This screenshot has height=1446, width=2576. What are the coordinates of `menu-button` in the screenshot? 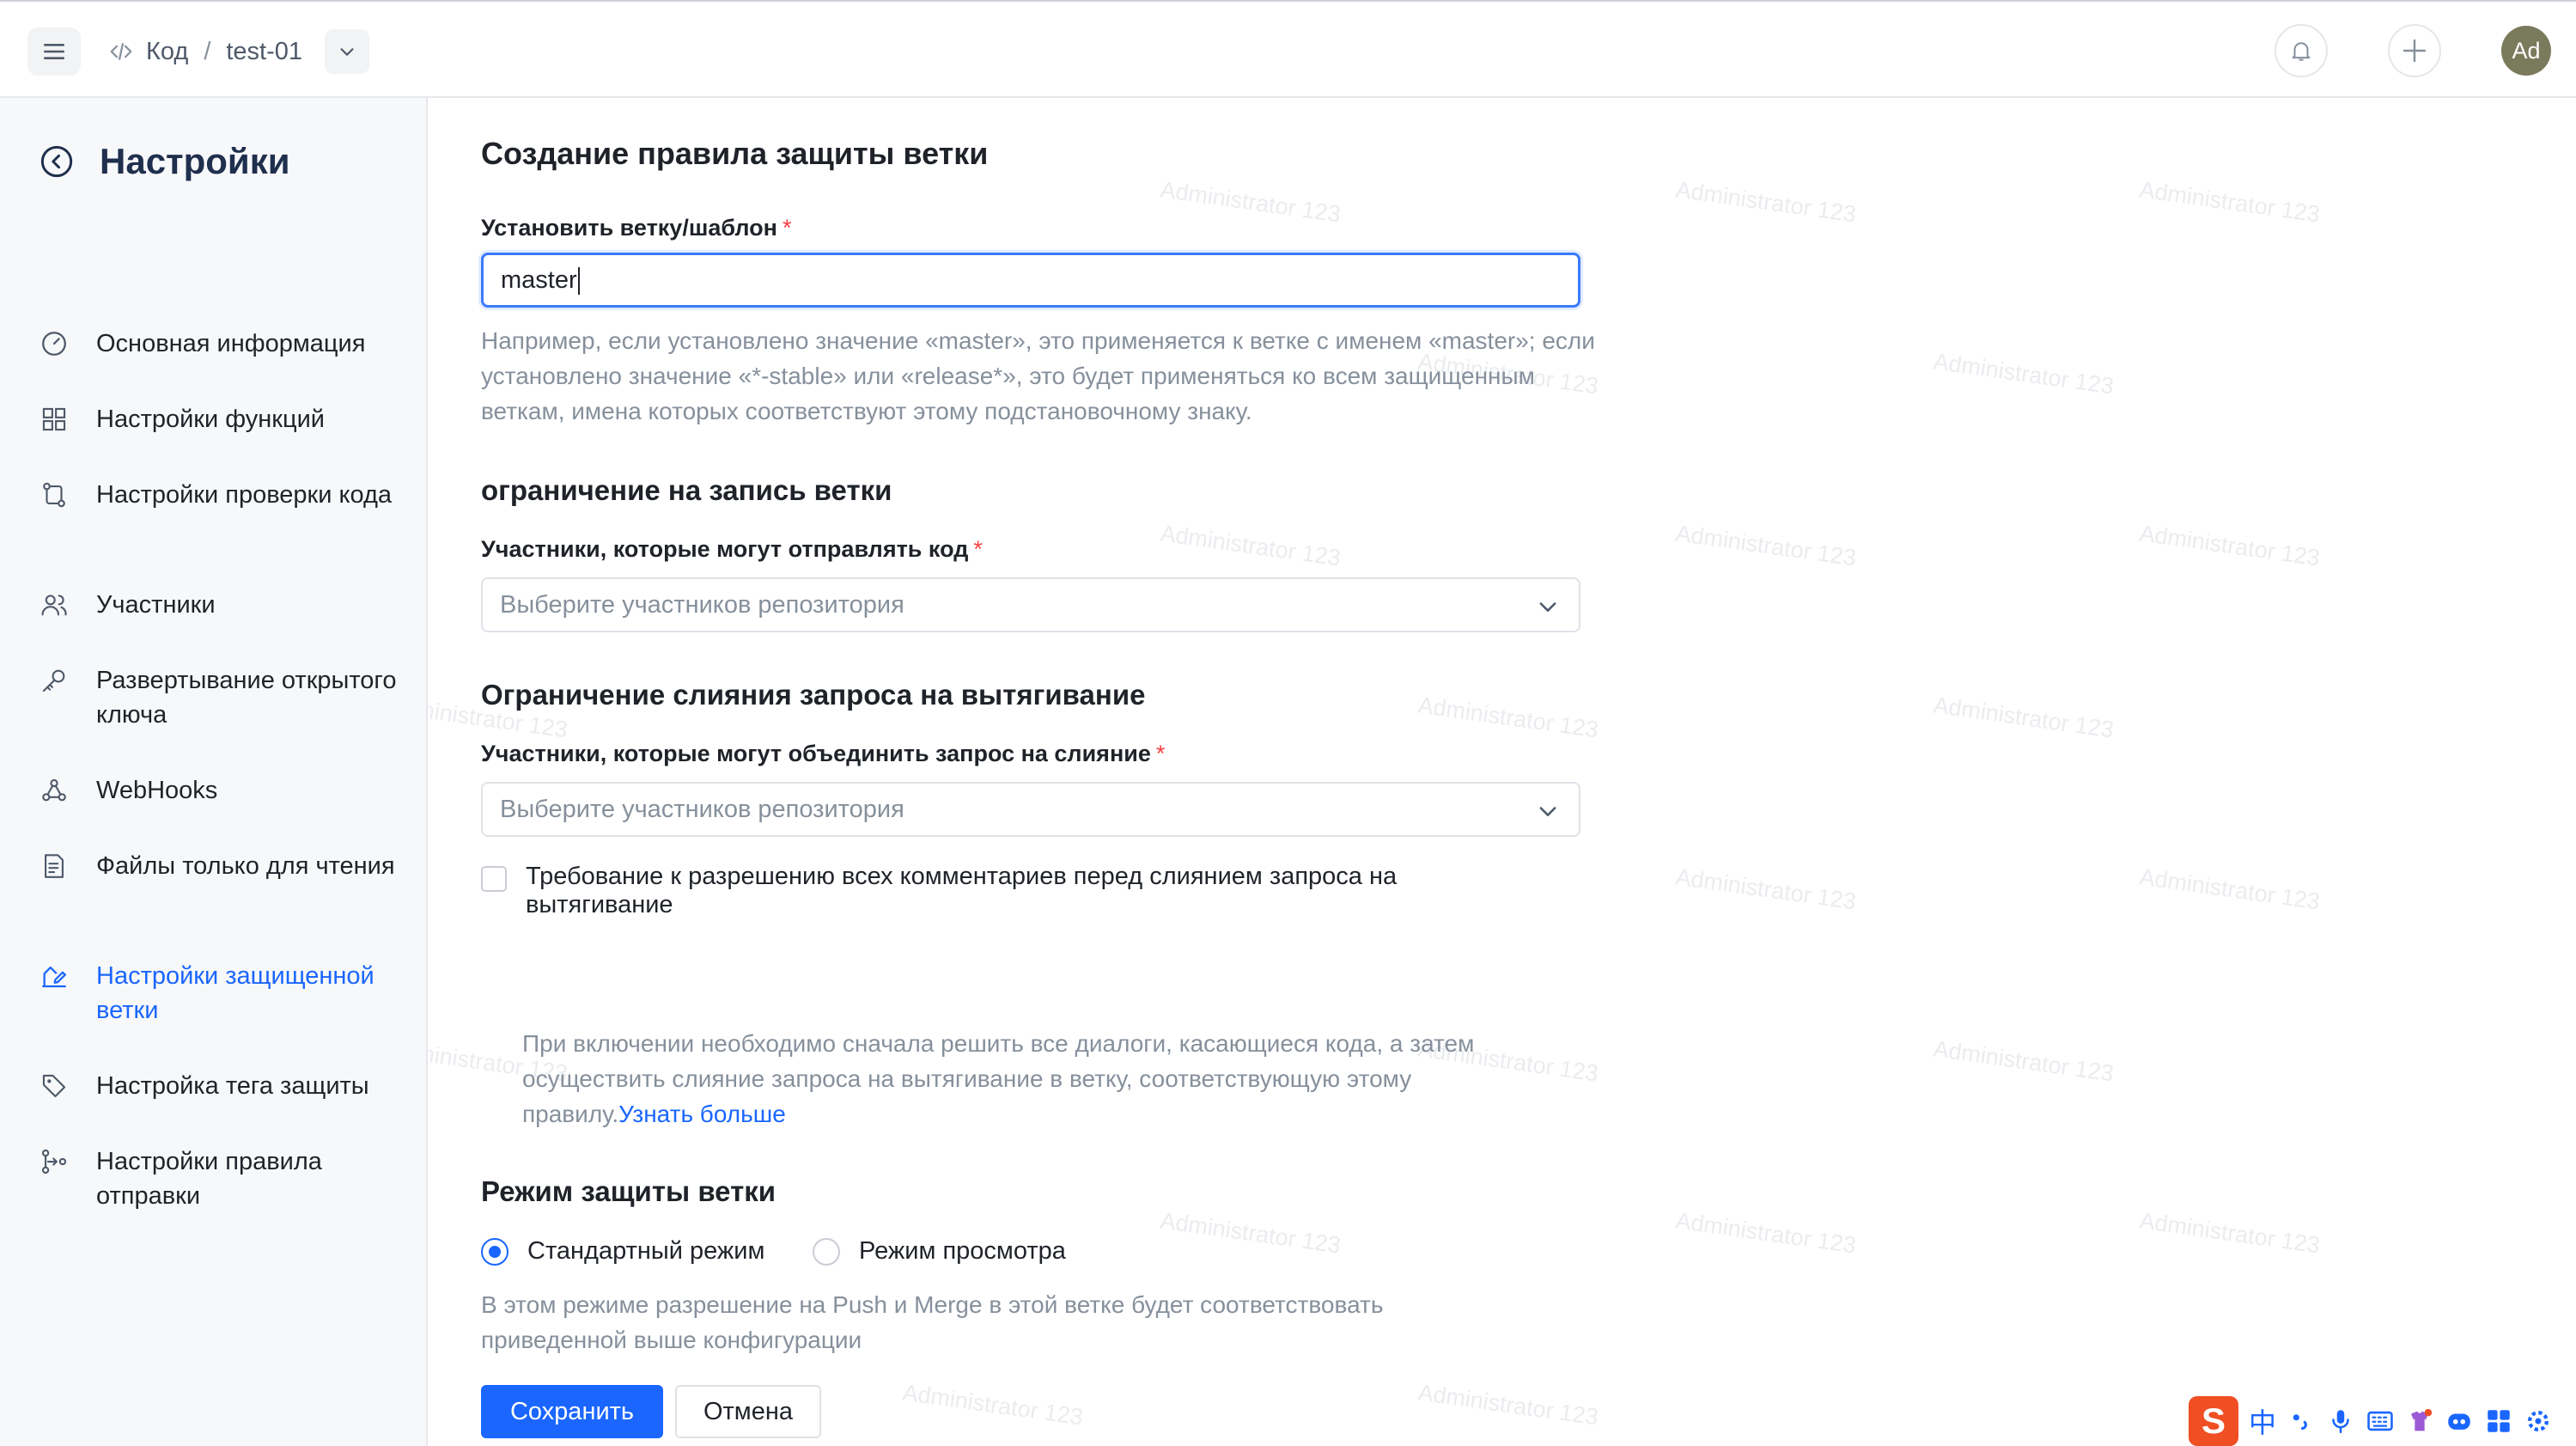 It's located at (54, 51).